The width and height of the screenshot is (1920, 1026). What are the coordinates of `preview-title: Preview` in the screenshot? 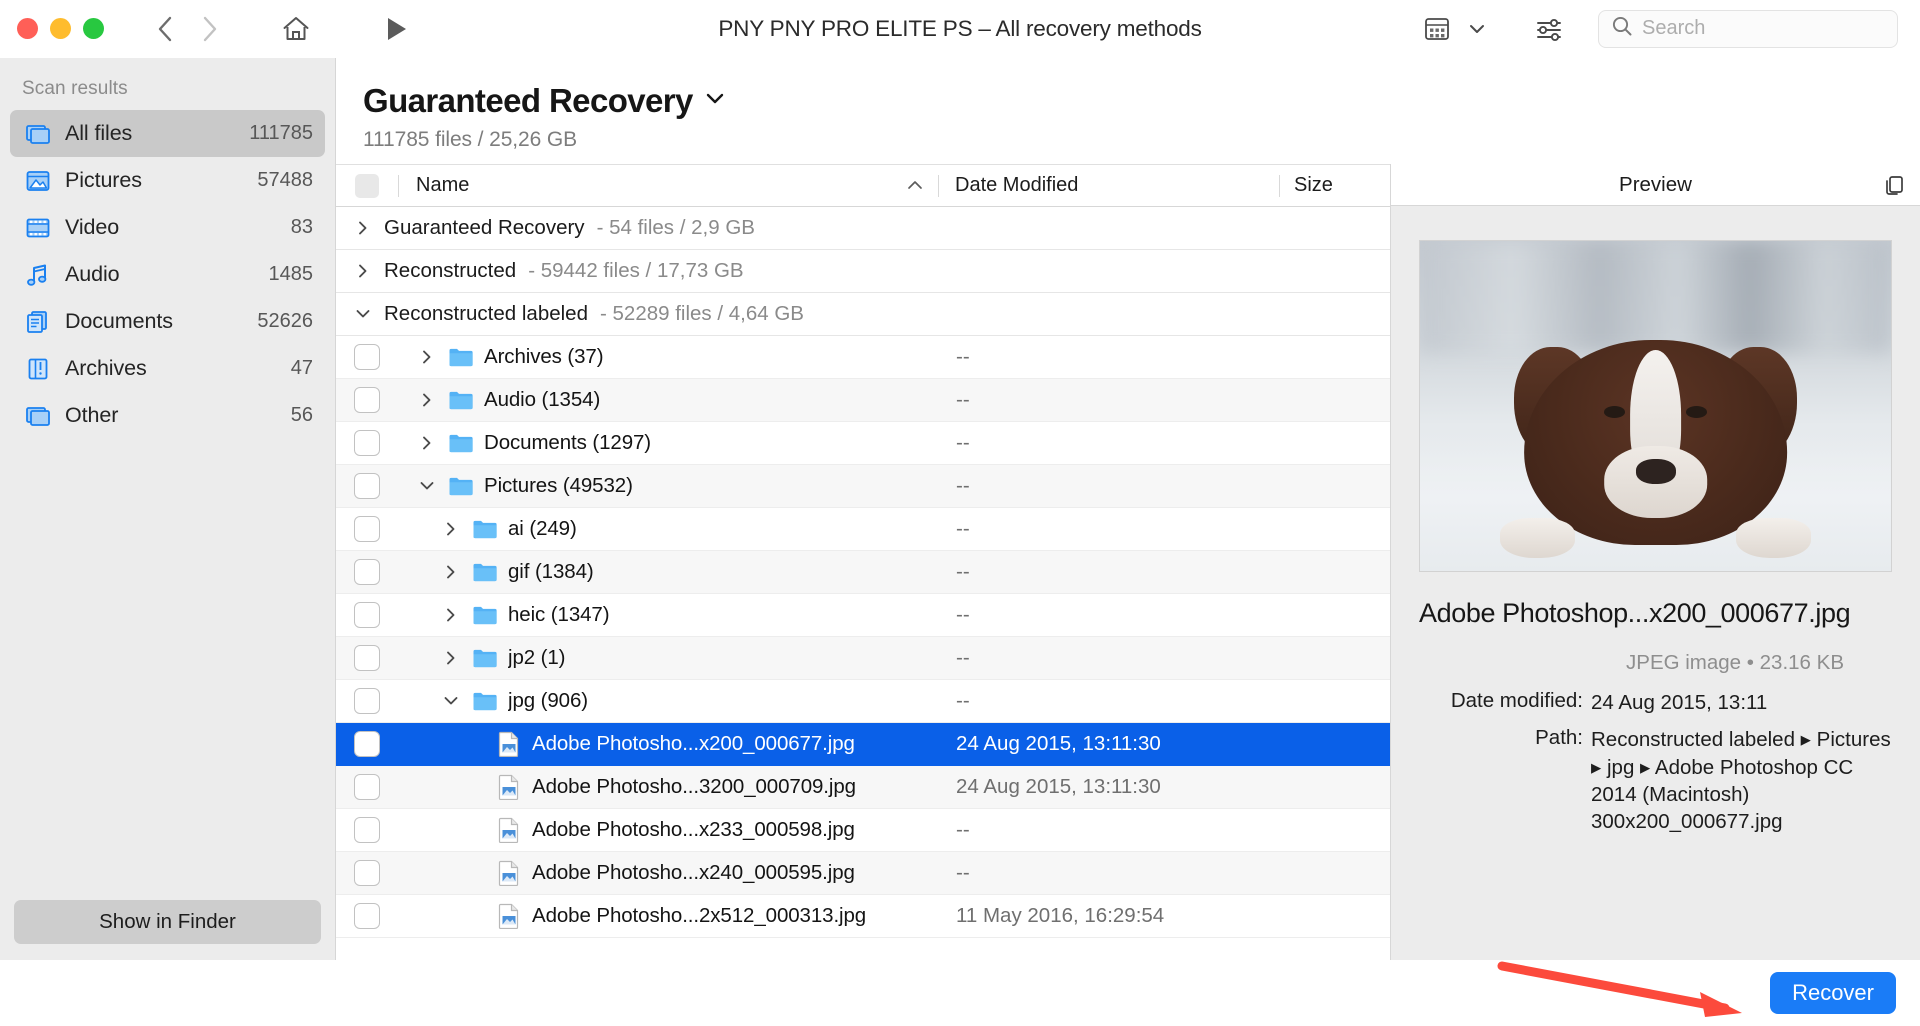 It's located at (1655, 184).